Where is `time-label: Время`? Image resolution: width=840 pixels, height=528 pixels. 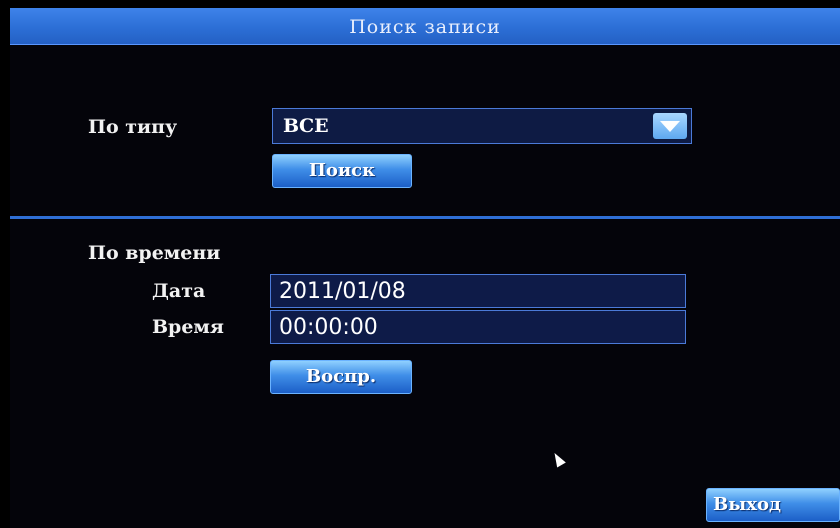
time-label: Время is located at coordinates (188, 327).